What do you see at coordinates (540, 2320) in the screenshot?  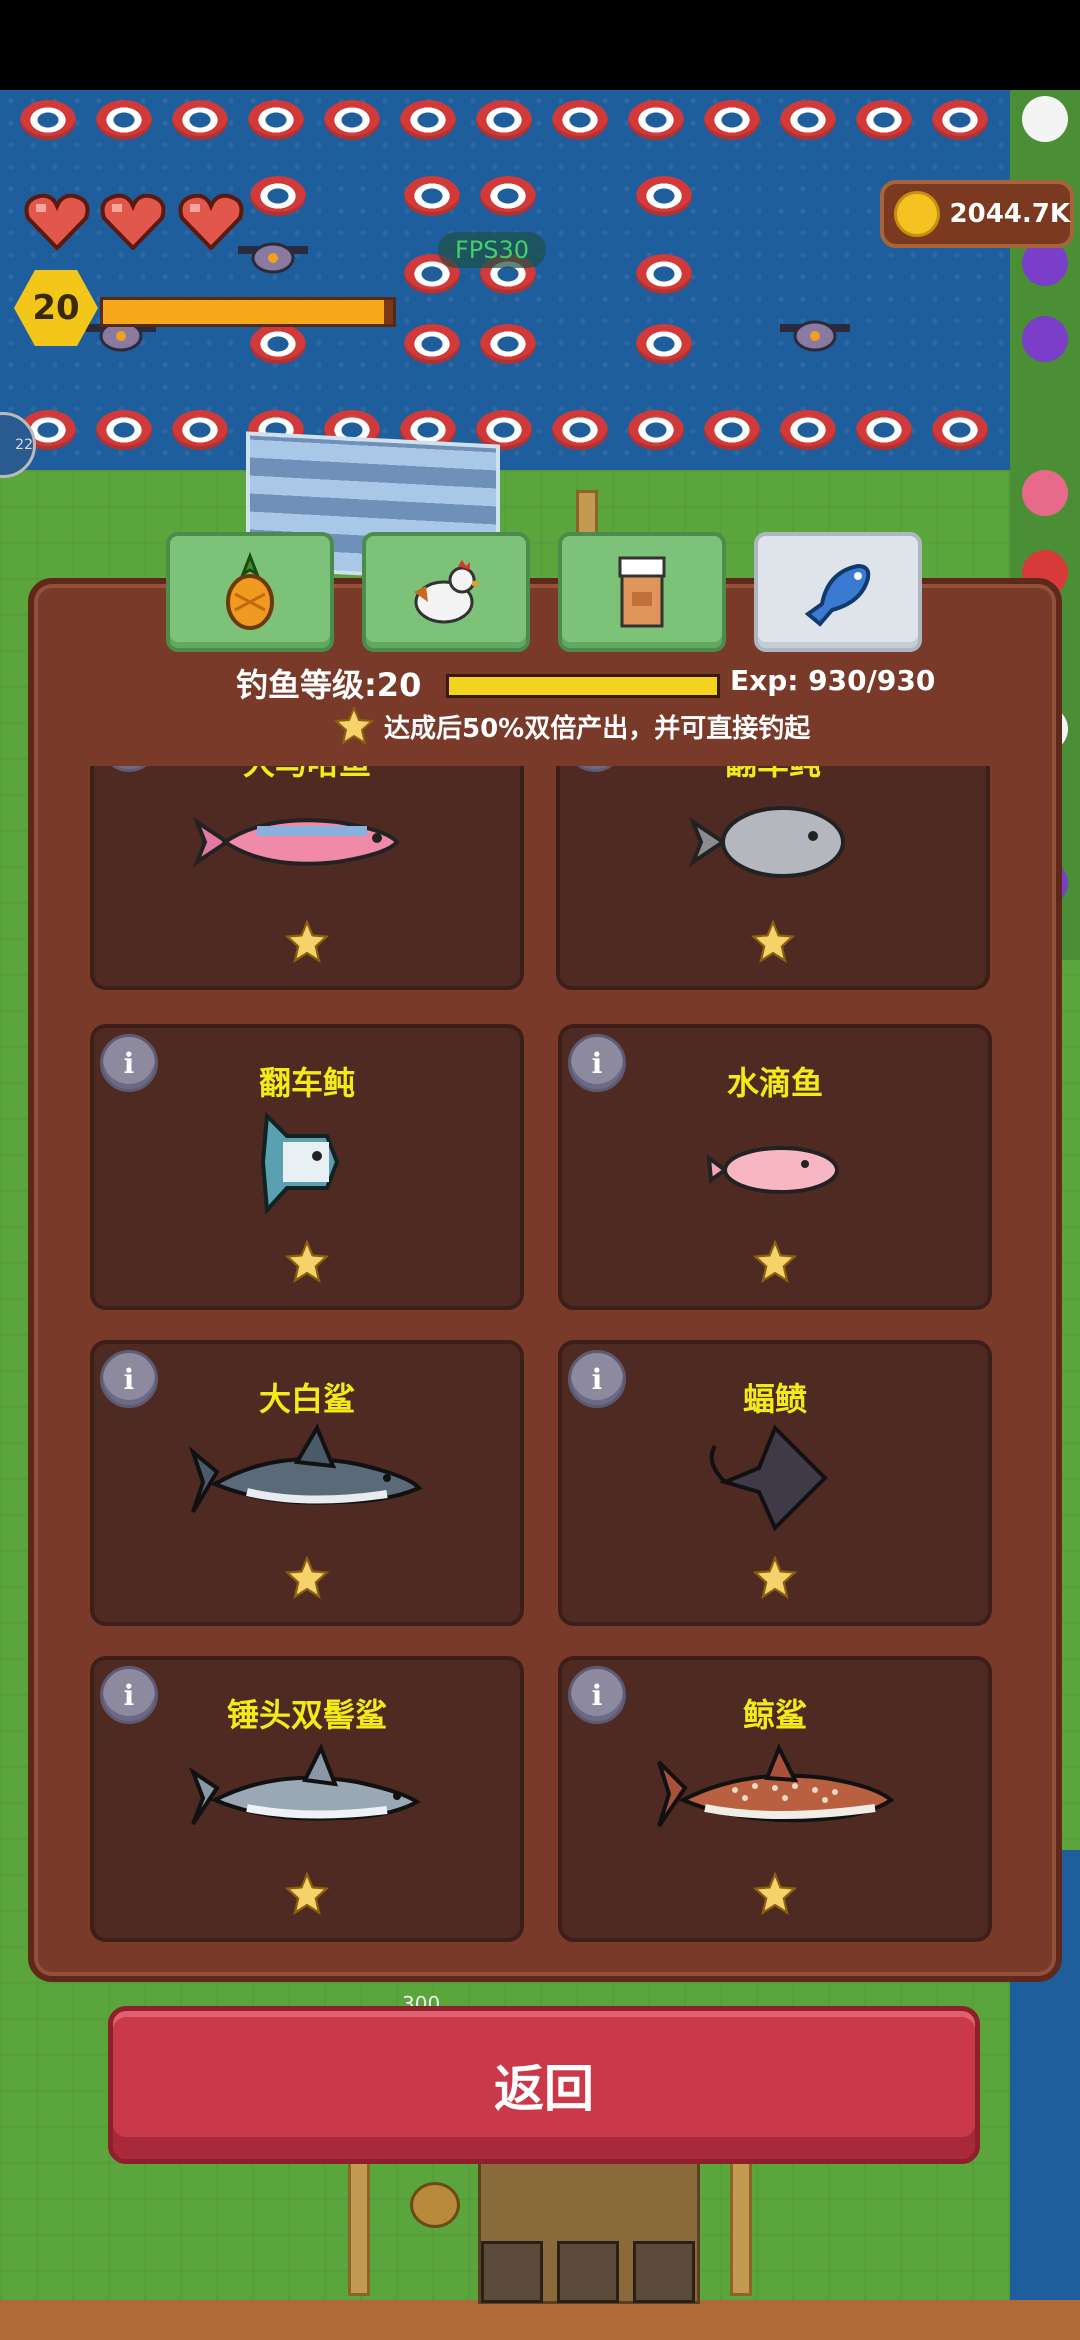 I see `dirt-path` at bounding box center [540, 2320].